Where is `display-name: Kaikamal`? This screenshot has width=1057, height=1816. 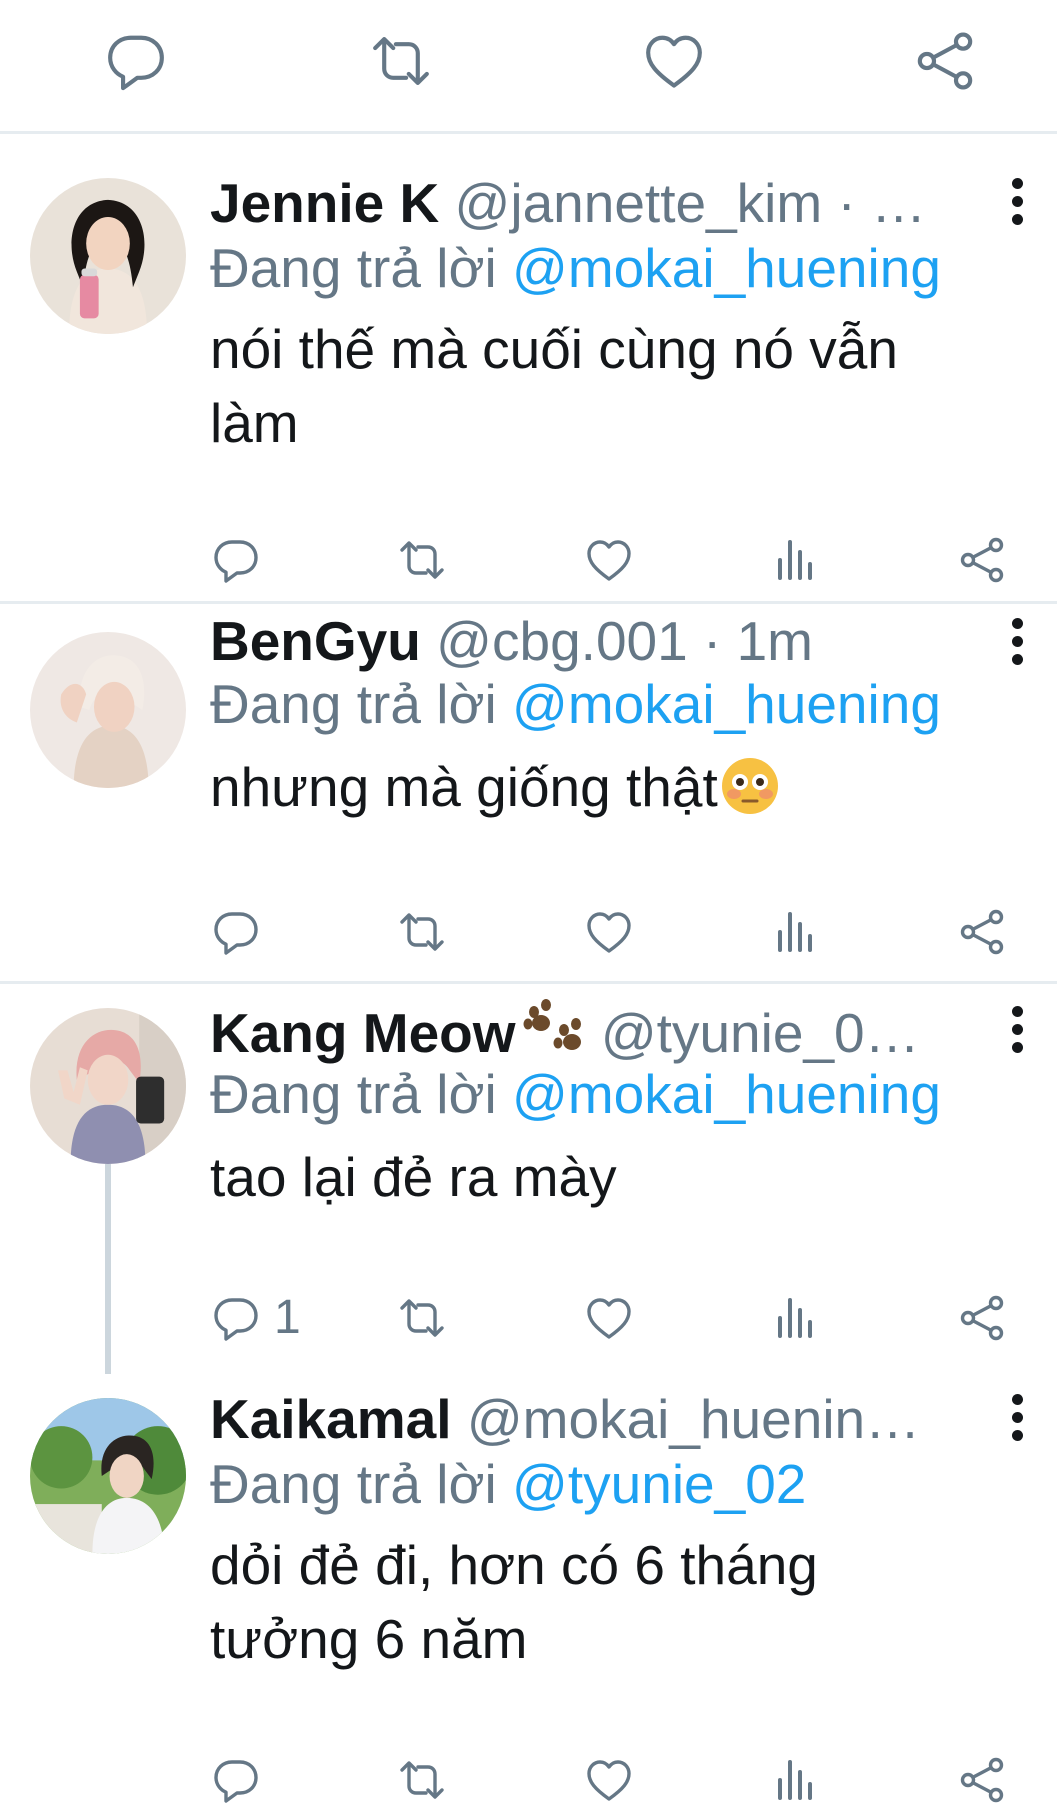 display-name: Kaikamal is located at coordinates (331, 1419).